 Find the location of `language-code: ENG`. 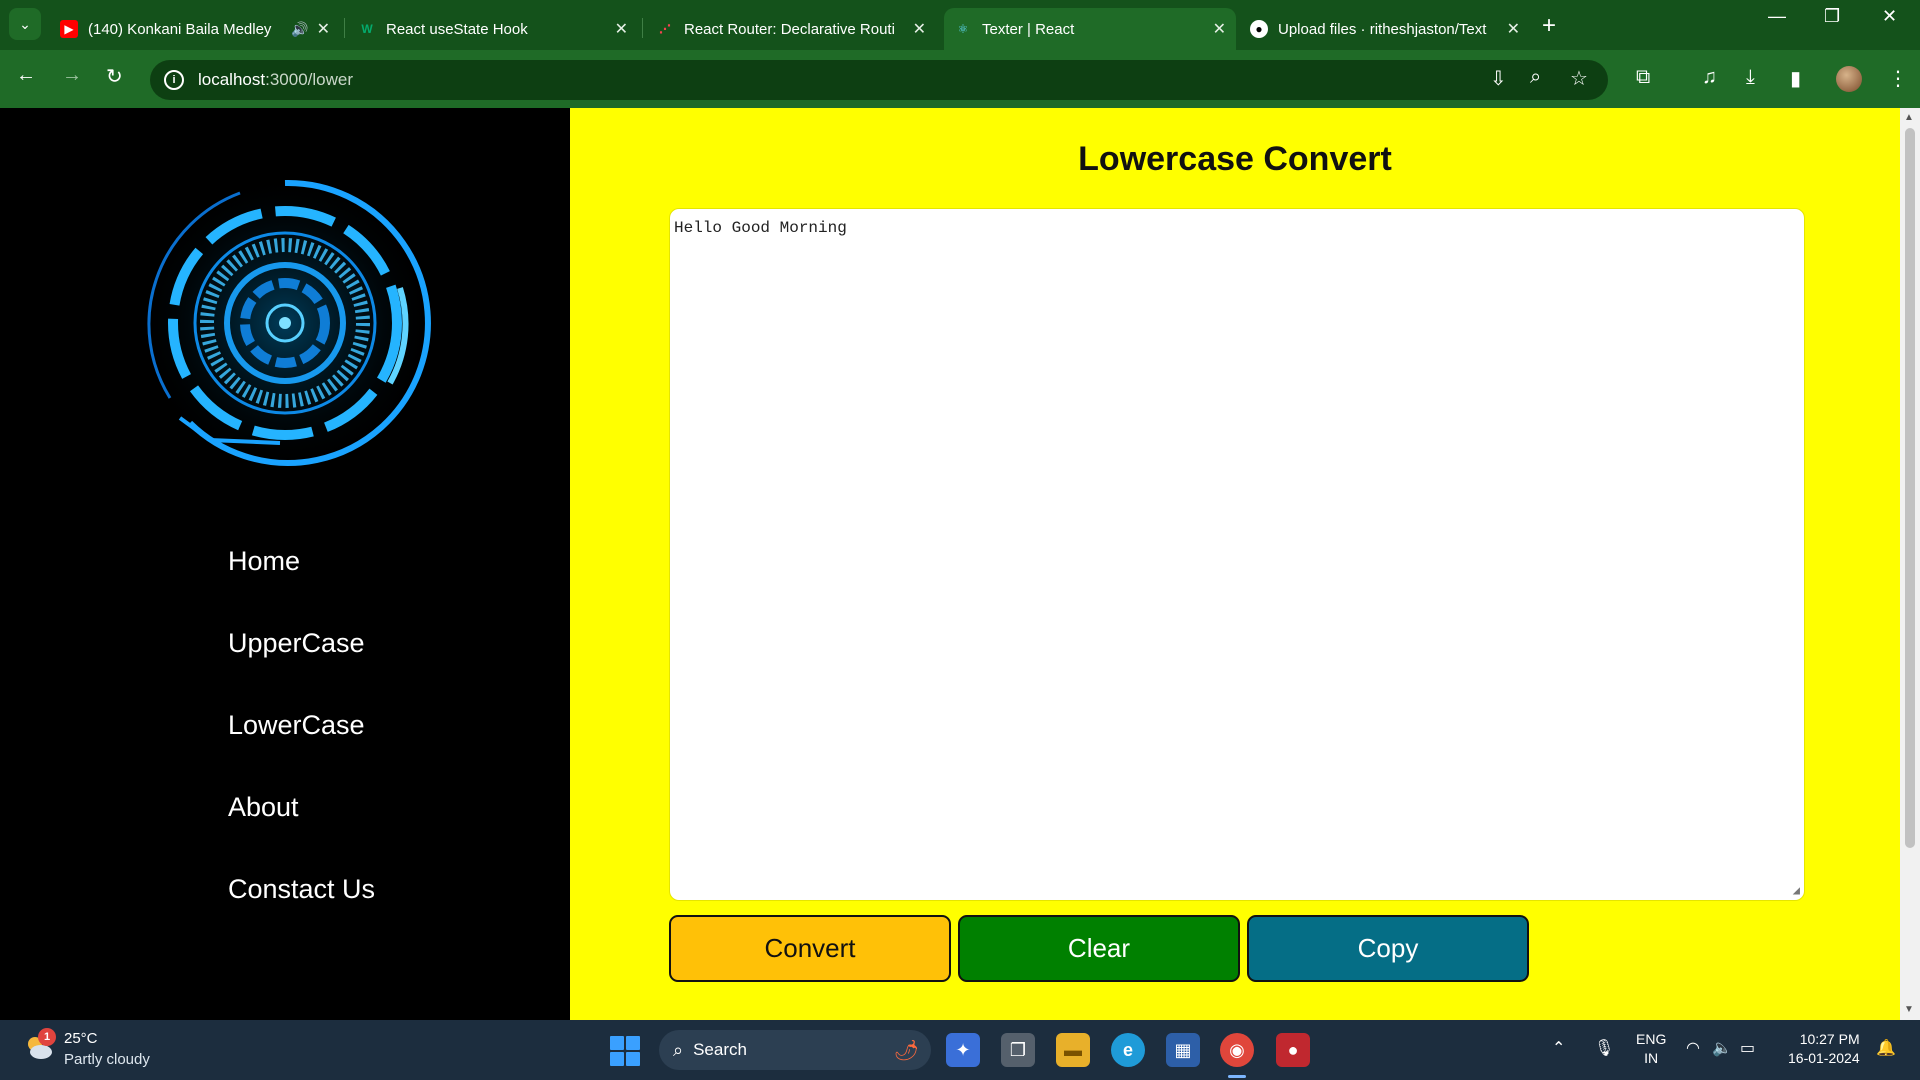

language-code: ENG is located at coordinates (1651, 1039).